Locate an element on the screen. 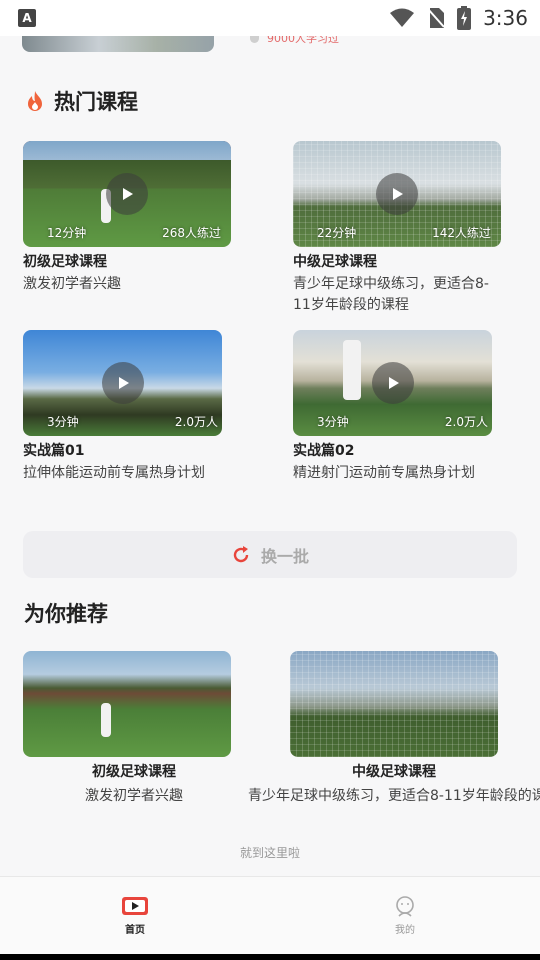  home-video-icon is located at coordinates (135, 906).